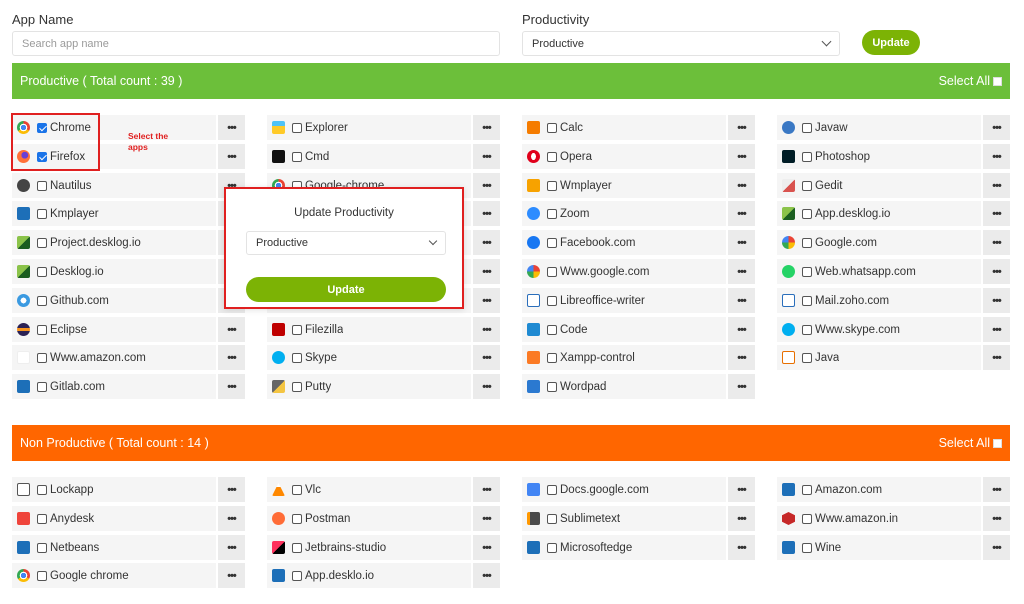  What do you see at coordinates (128, 575) in the screenshot?
I see `app-row: Google chrome •••` at bounding box center [128, 575].